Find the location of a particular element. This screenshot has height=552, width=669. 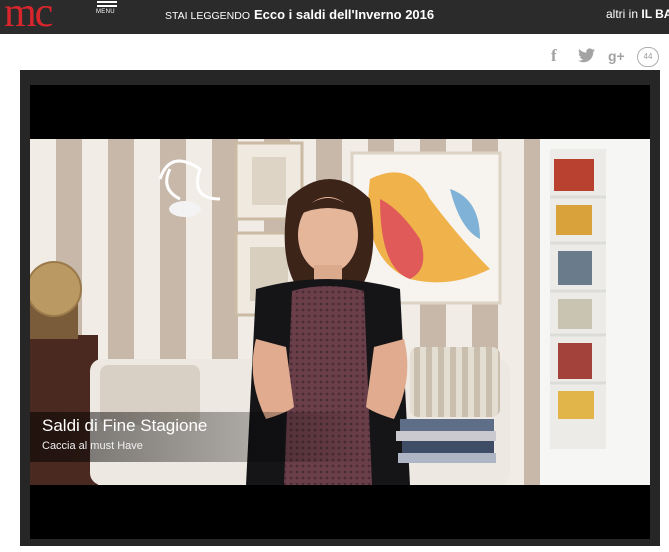

hamburger-icon is located at coordinates (107, 2).